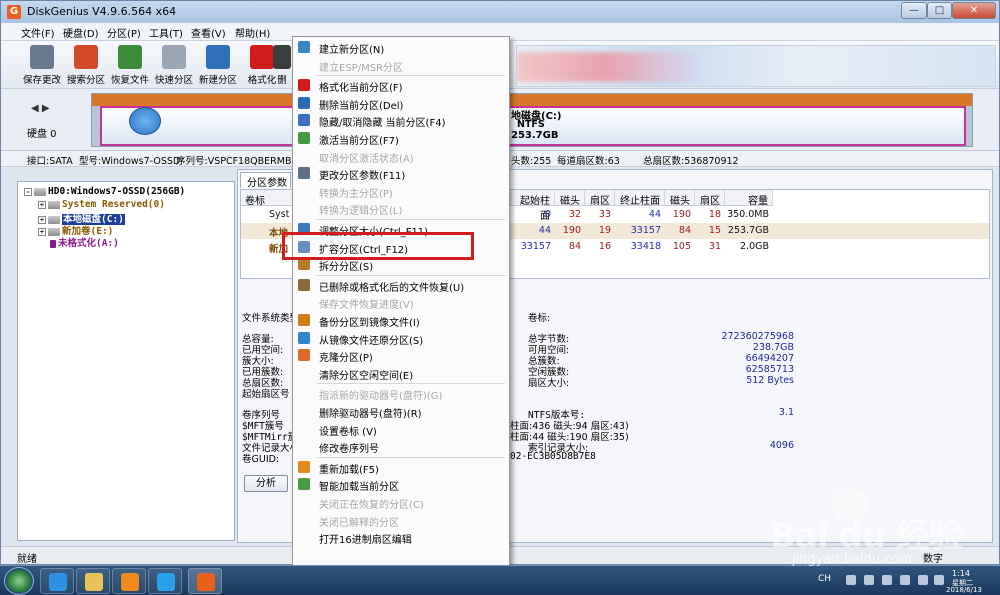 The height and width of the screenshot is (595, 1000). I want to click on collapse-icon: -, so click(28, 191).